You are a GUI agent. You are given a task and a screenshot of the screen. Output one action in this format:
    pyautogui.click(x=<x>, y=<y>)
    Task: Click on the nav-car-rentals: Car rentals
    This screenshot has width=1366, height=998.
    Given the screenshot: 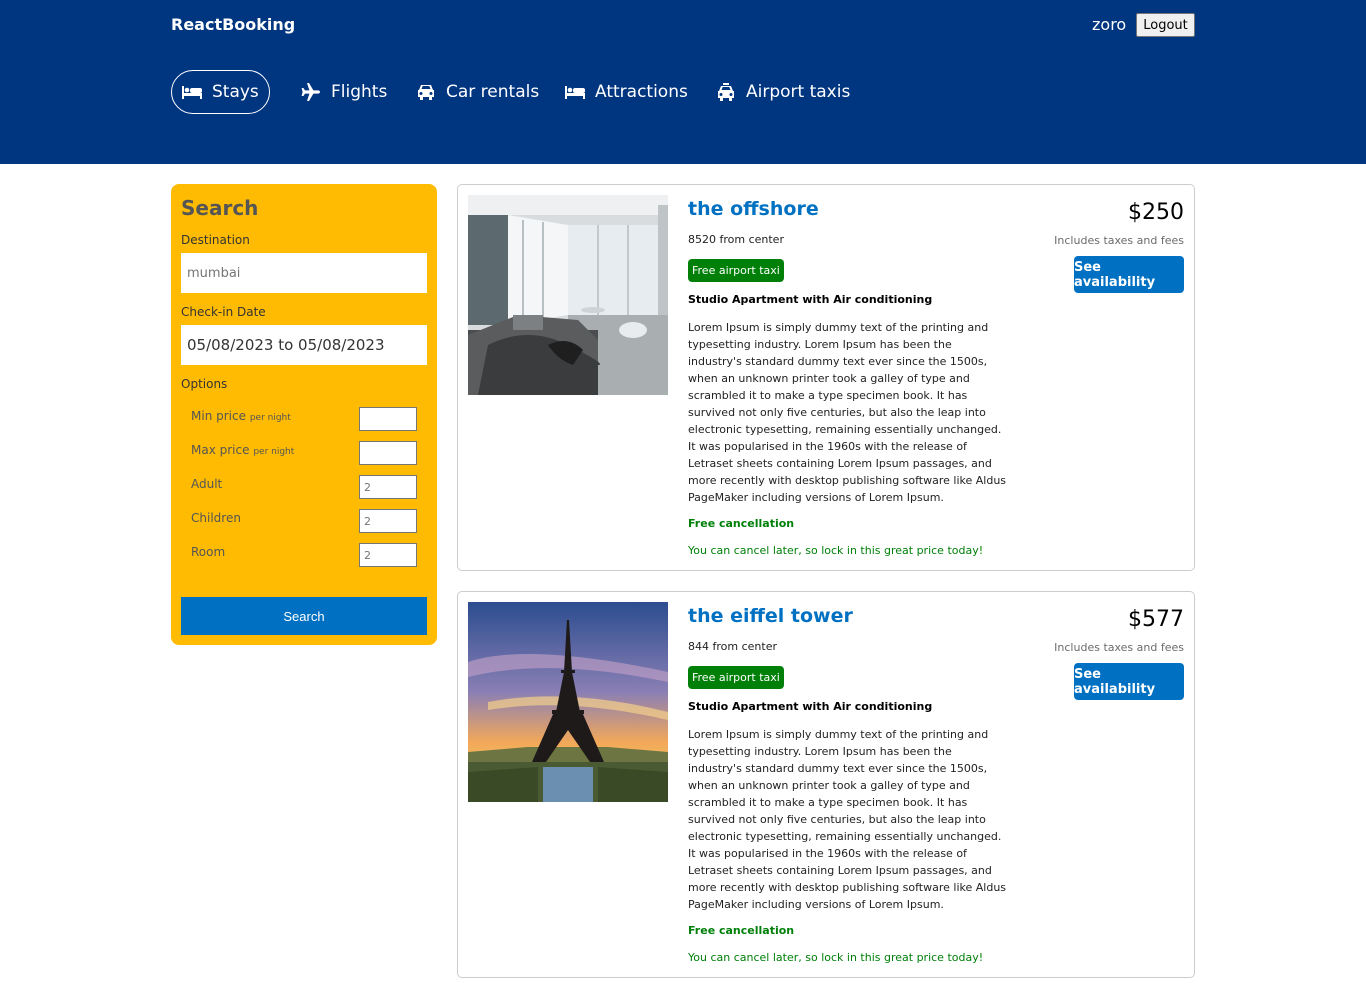 What is the action you would take?
    pyautogui.click(x=477, y=92)
    